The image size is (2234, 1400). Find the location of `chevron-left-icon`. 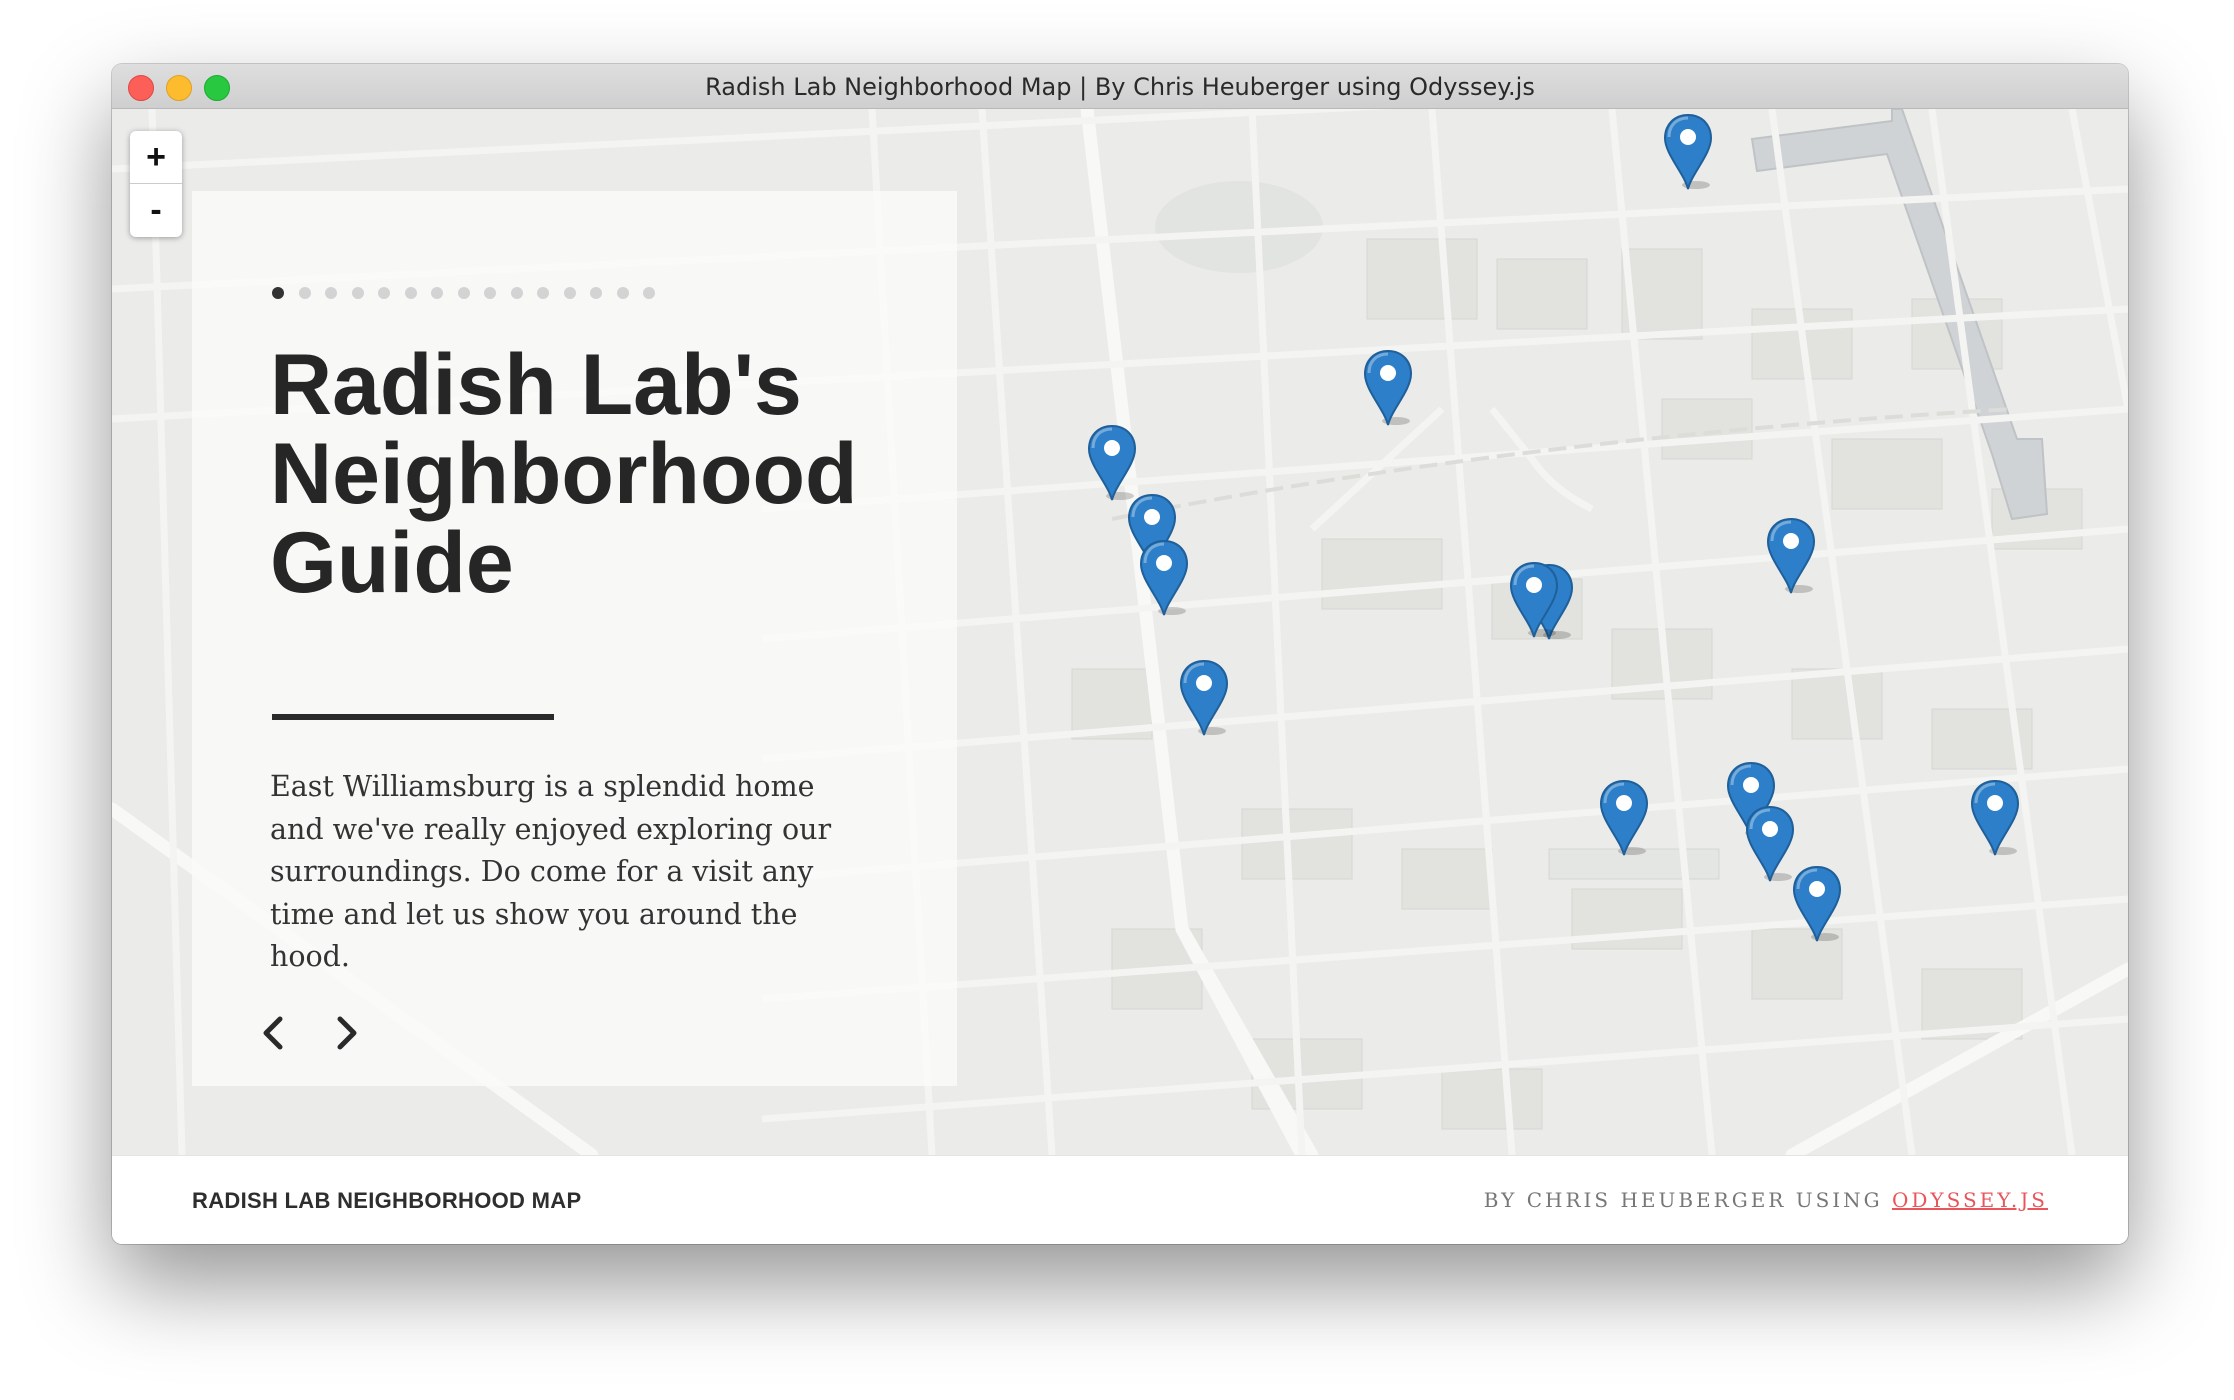

chevron-left-icon is located at coordinates (273, 1033).